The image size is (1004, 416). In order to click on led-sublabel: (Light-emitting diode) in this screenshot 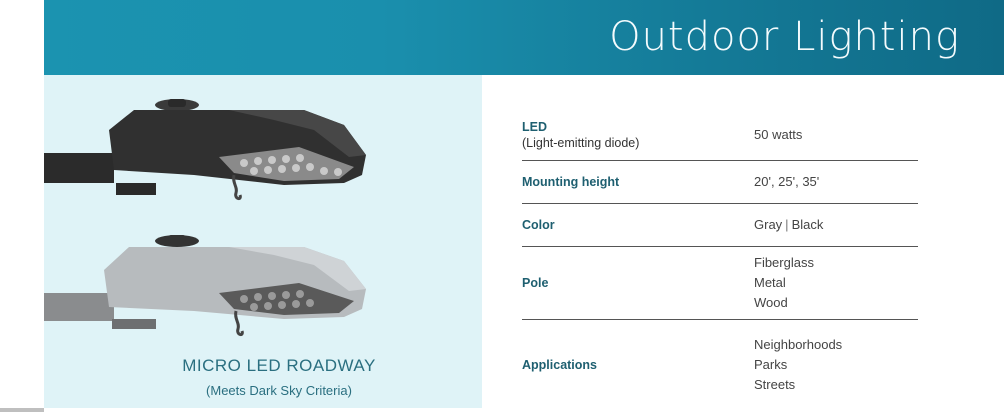, I will do `click(581, 143)`.